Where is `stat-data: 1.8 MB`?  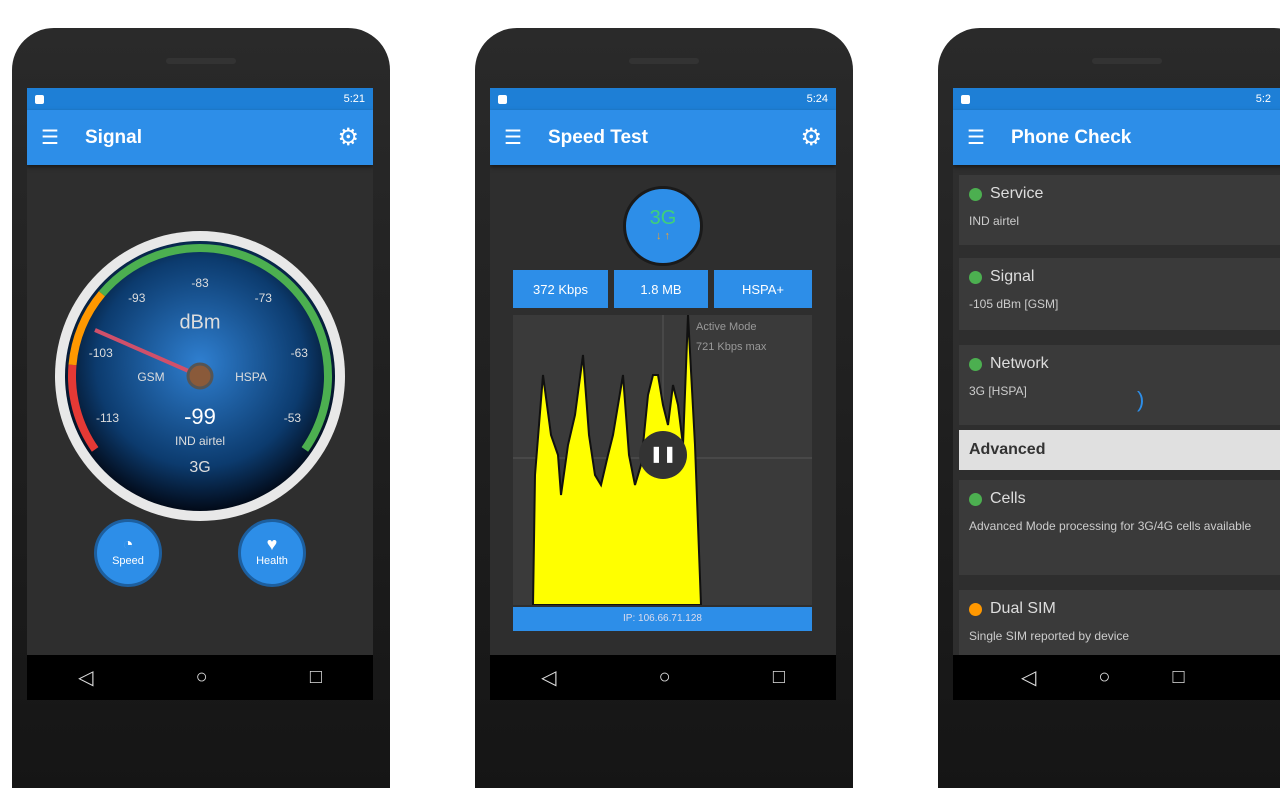
stat-data: 1.8 MB is located at coordinates (661, 289).